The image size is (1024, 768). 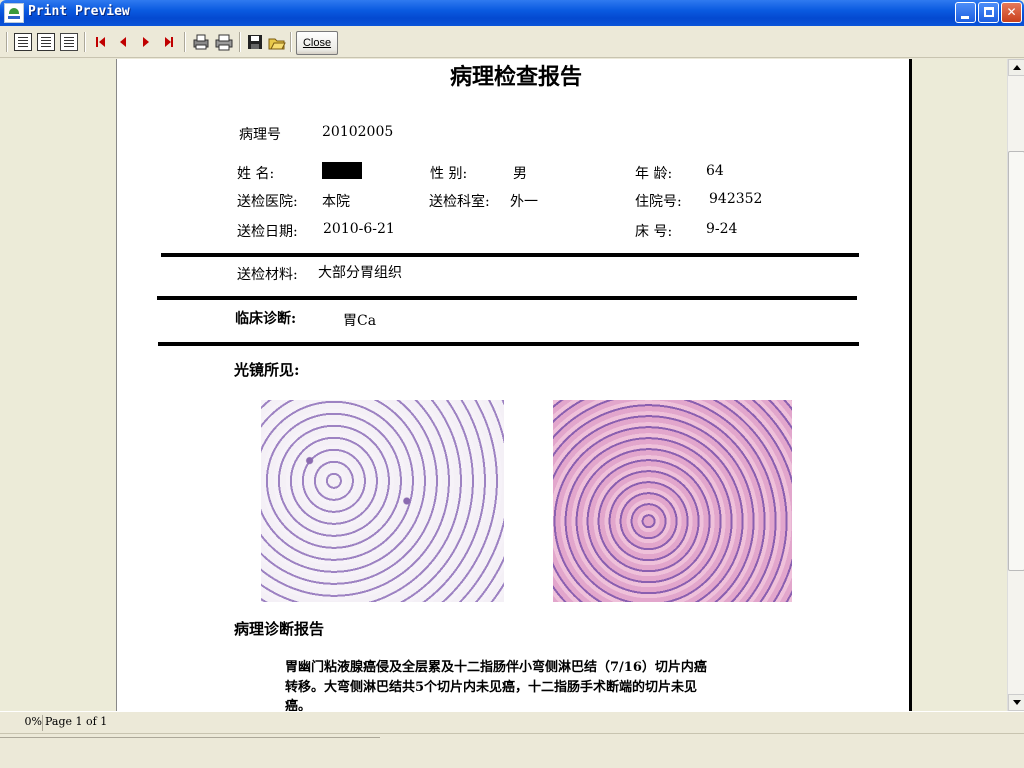 What do you see at coordinates (33, 721) in the screenshot?
I see `zoom-status: 0%` at bounding box center [33, 721].